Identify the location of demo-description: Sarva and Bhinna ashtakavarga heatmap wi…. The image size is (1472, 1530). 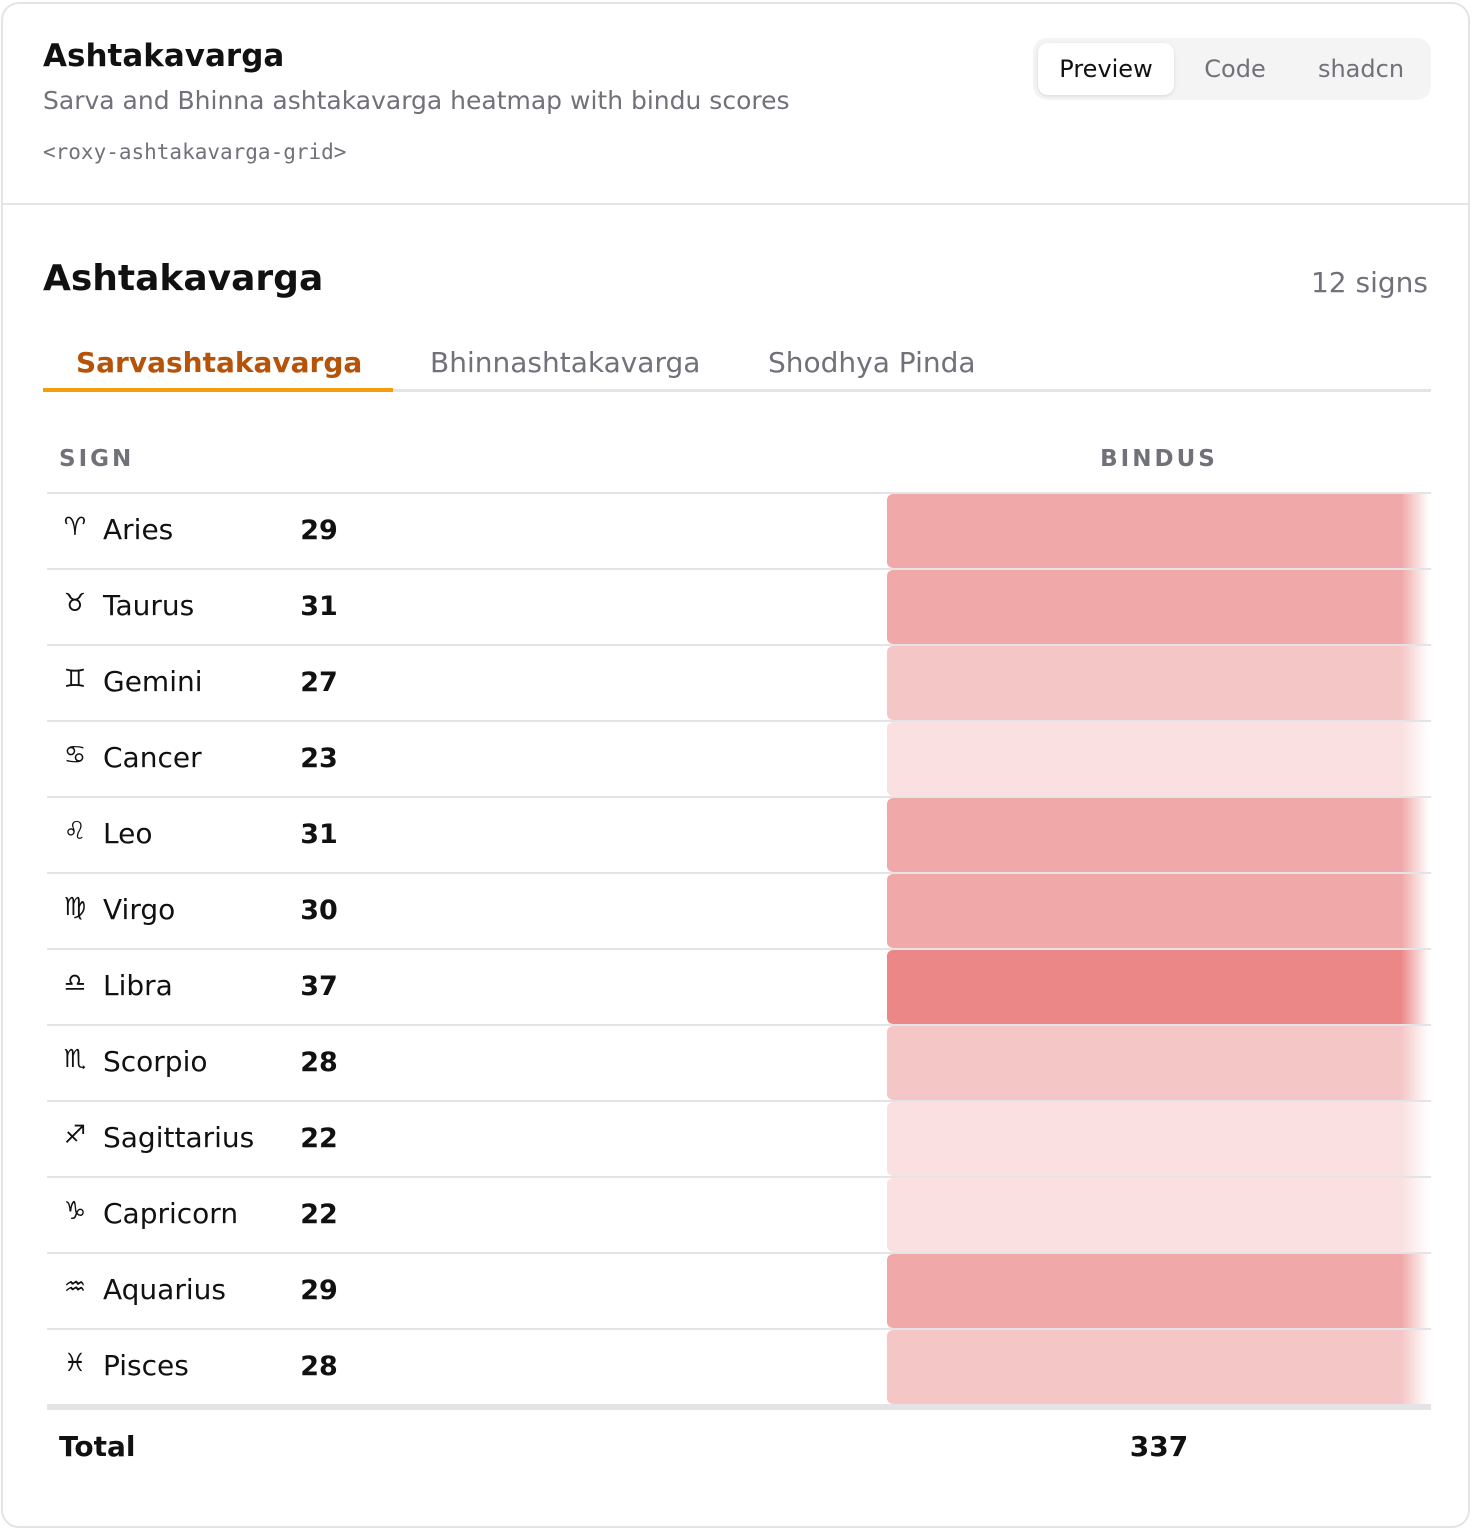
(416, 100).